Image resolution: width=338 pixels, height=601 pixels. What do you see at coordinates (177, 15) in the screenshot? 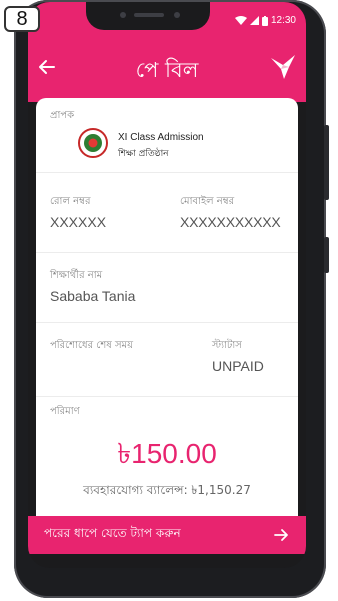
I see `camera-dot` at bounding box center [177, 15].